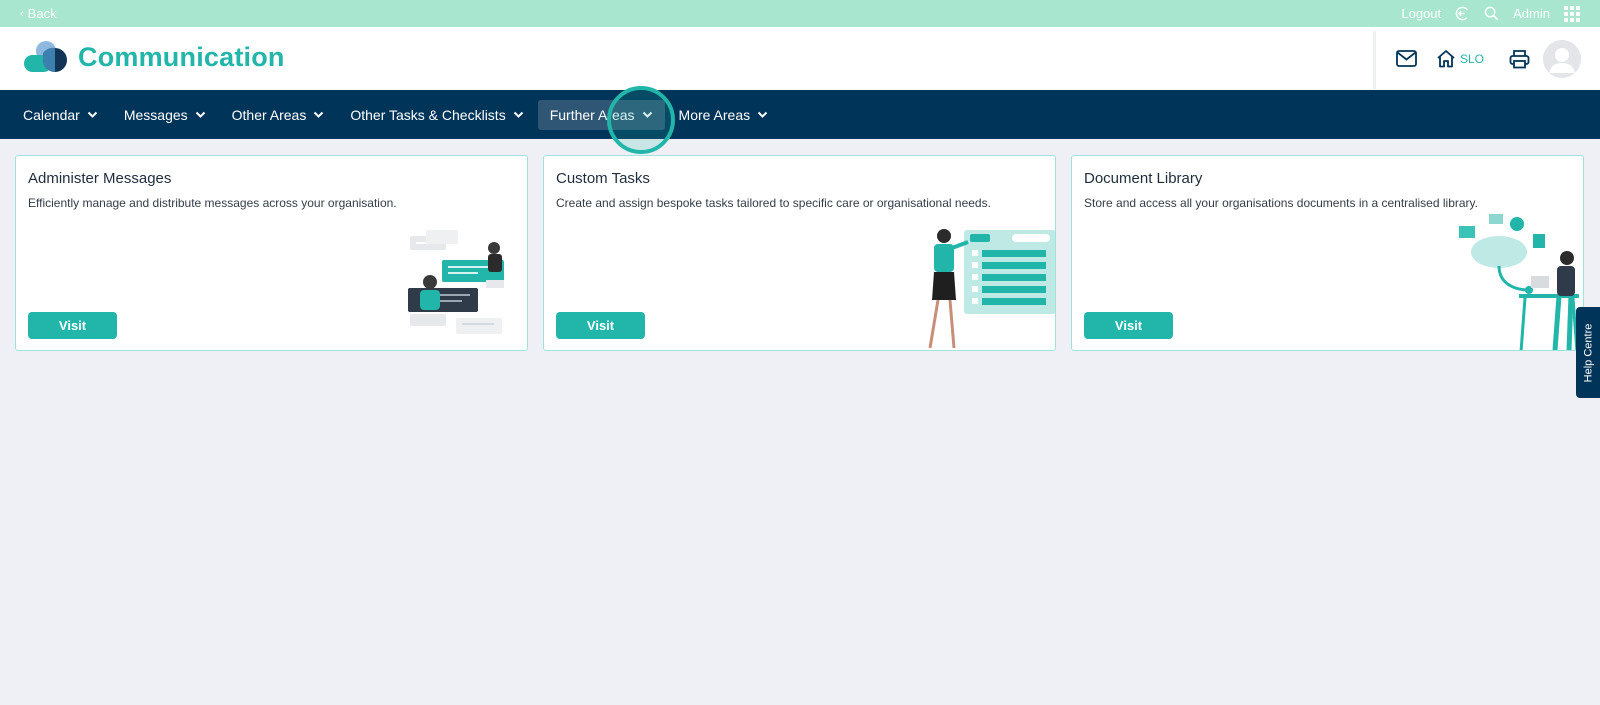 The width and height of the screenshot is (1600, 705). Describe the element at coordinates (800, 58) in the screenshot. I see `app-header: Communication SLO` at that location.